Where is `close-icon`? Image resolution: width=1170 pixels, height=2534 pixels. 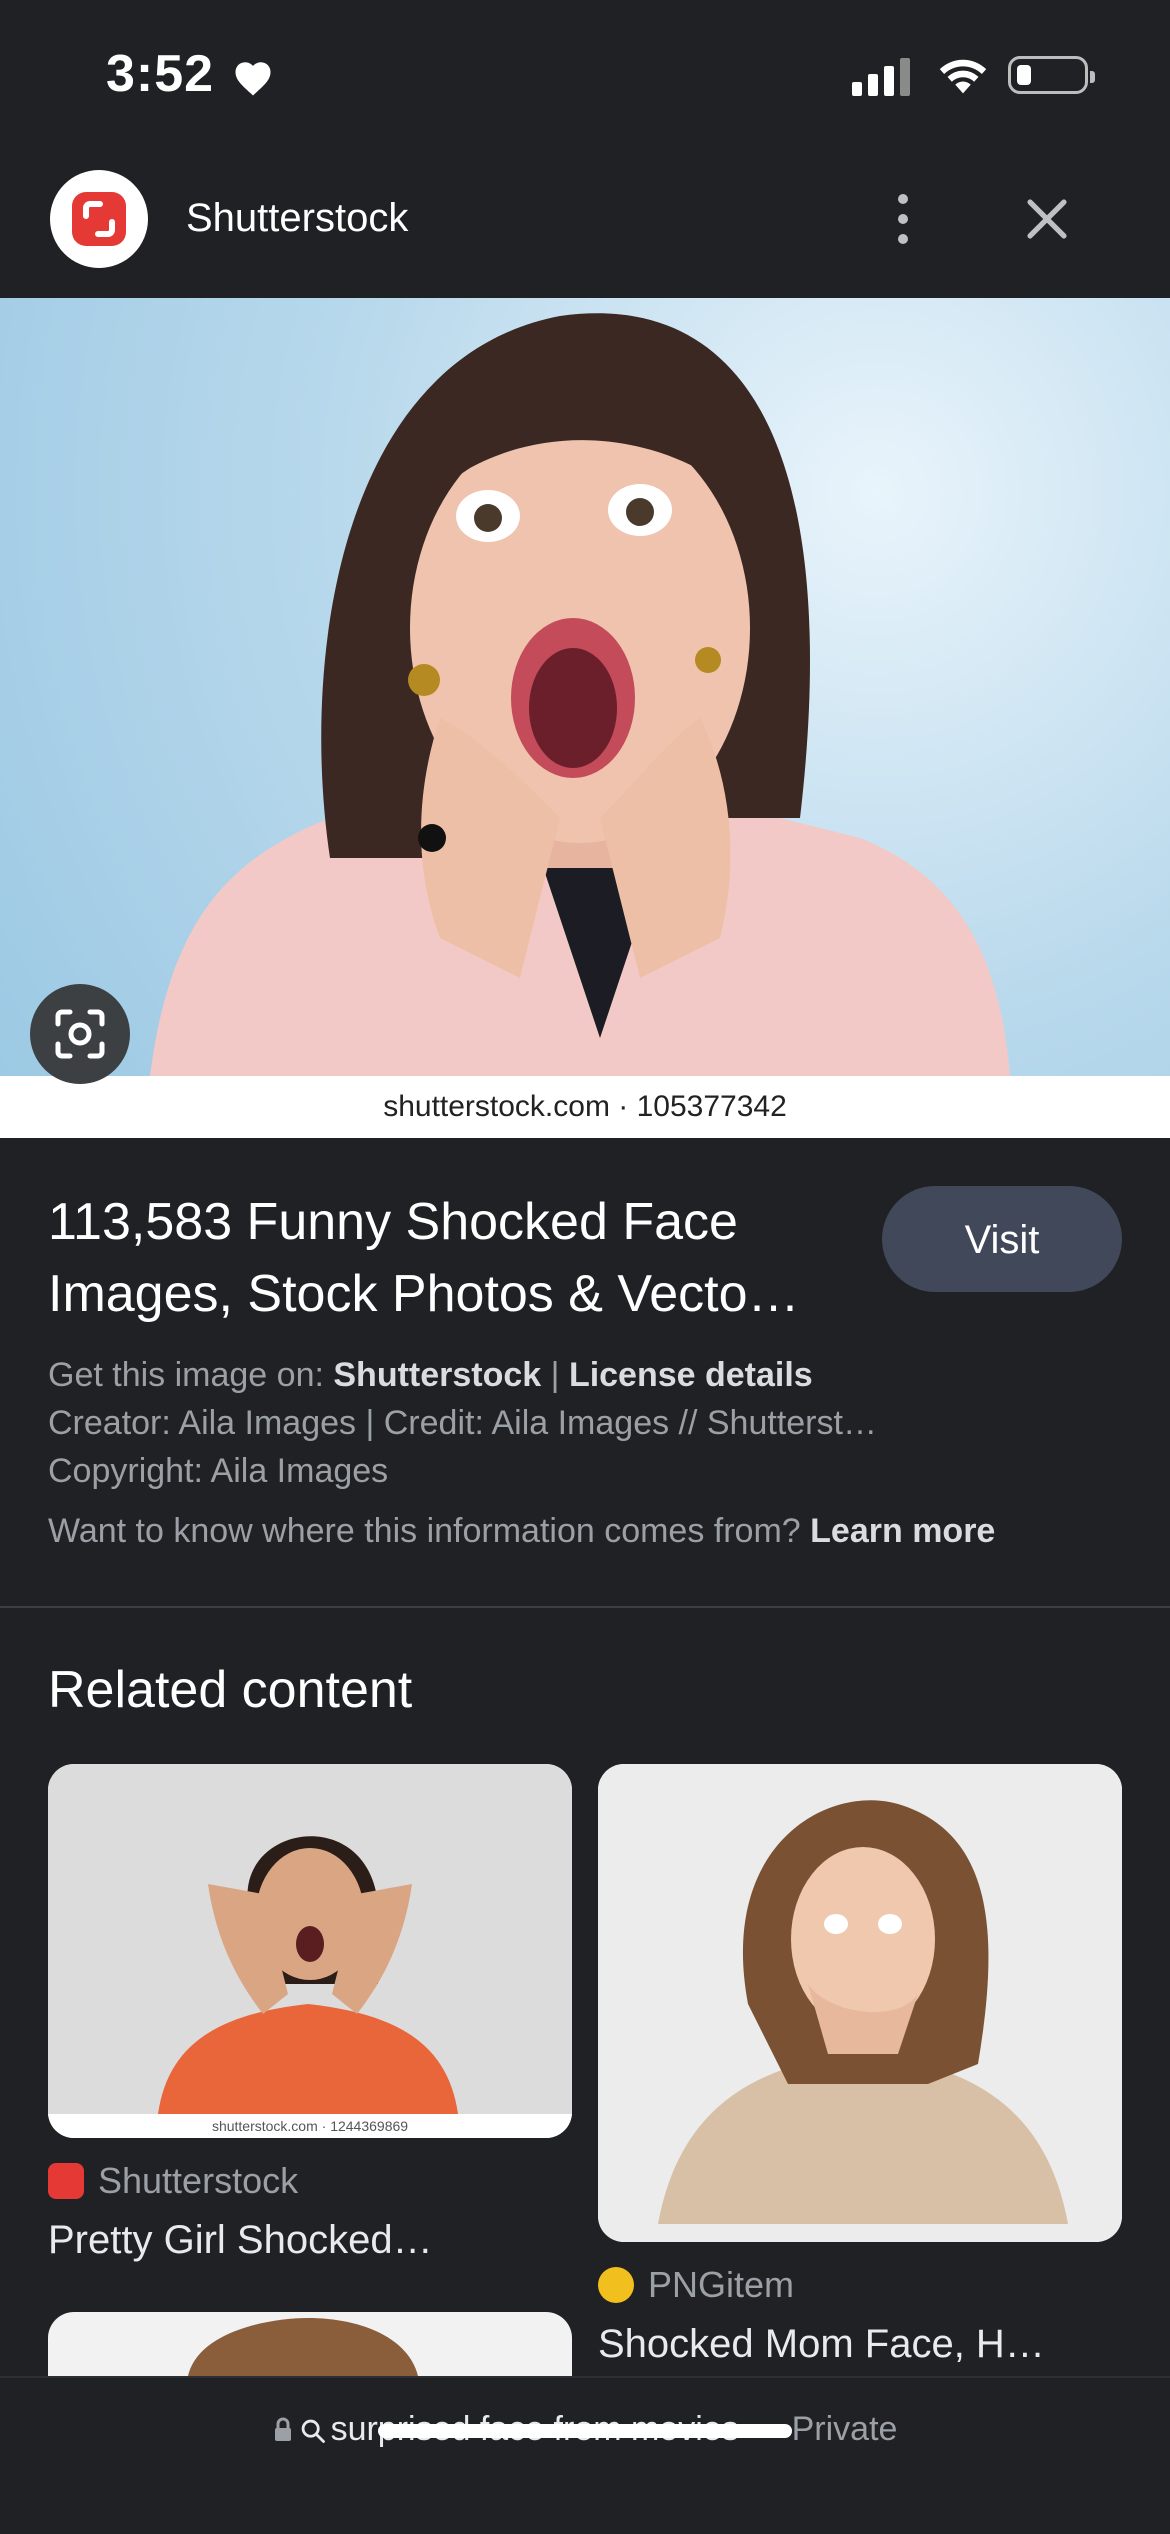 close-icon is located at coordinates (1047, 219).